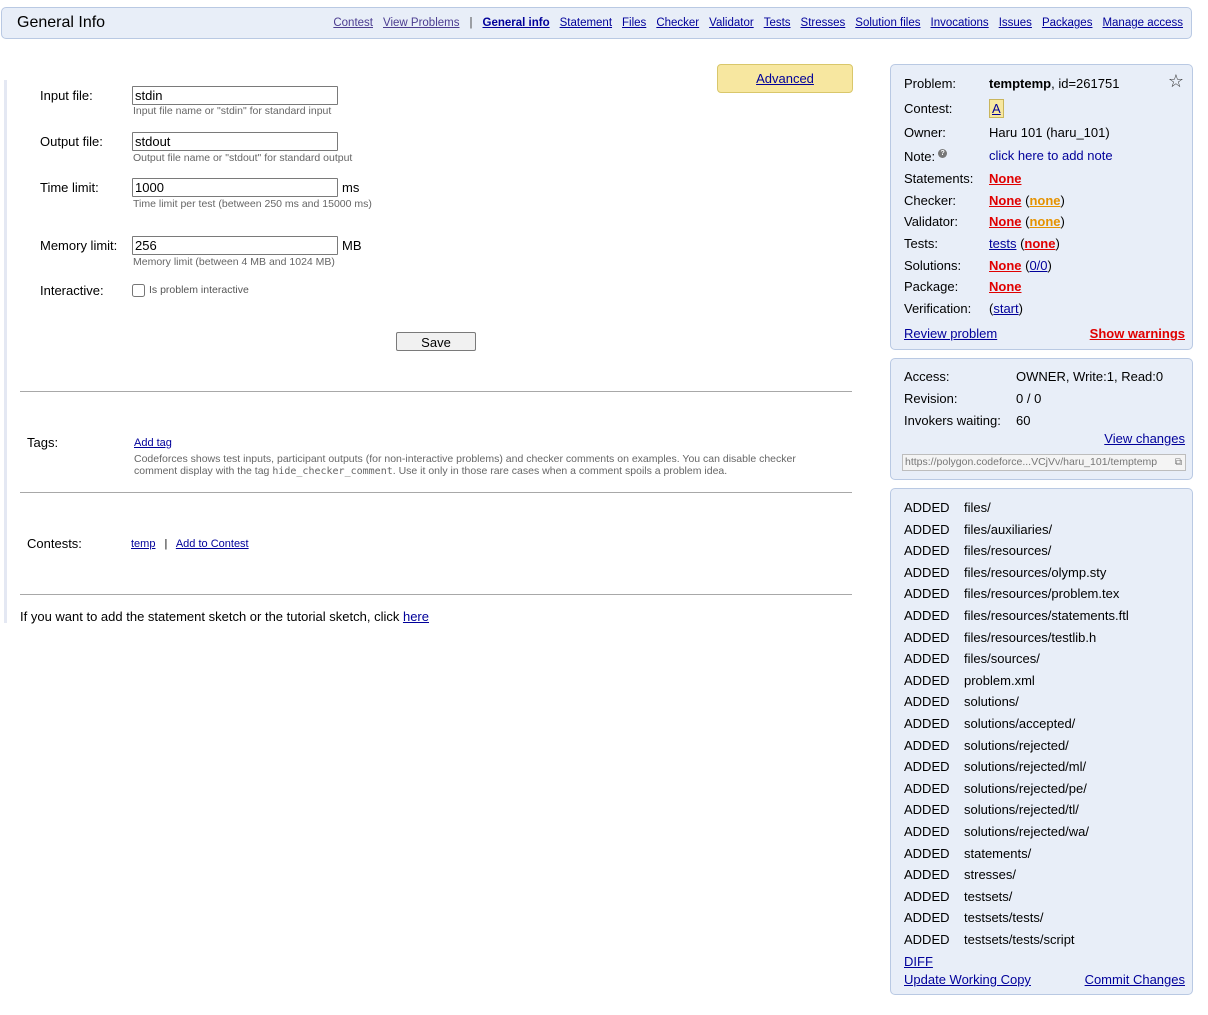 Image resolution: width=1208 pixels, height=1015 pixels. Describe the element at coordinates (777, 23) in the screenshot. I see `nav-tests: Tests` at that location.